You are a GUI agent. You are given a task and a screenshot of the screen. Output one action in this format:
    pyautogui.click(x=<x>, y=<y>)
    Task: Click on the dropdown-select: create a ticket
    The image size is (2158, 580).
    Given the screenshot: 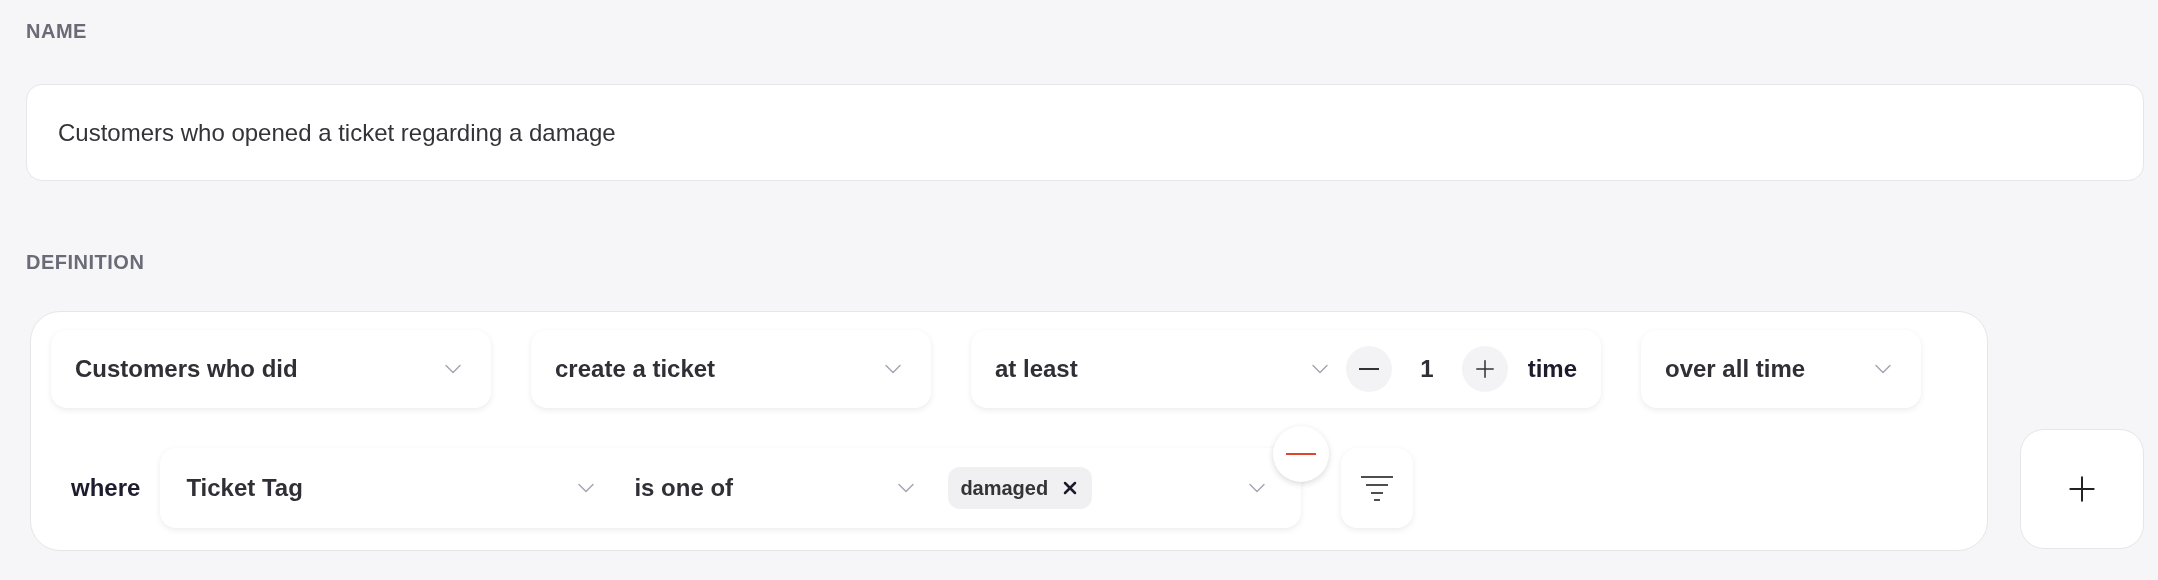 What is the action you would take?
    pyautogui.click(x=731, y=369)
    